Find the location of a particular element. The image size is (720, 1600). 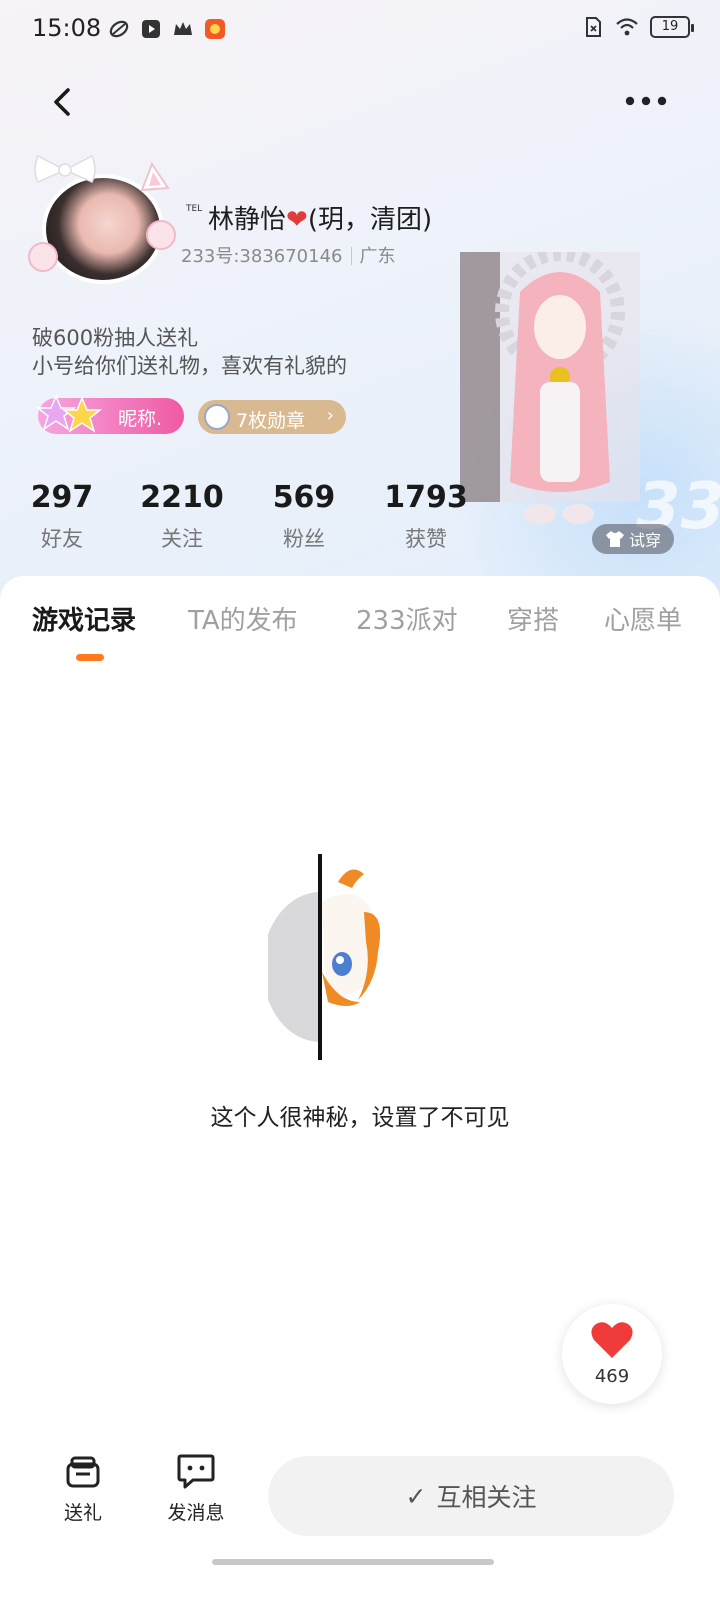

stat-friends: 297 好友 is located at coordinates (62, 516).